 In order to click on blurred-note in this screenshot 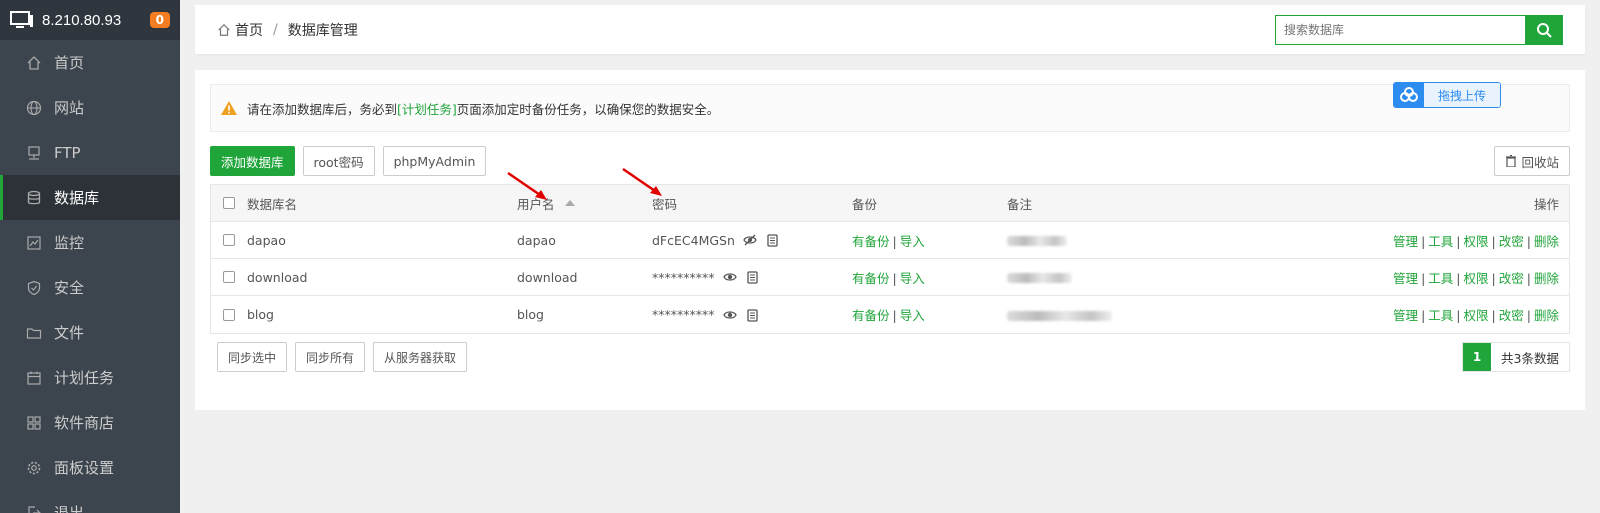, I will do `click(1039, 278)`.